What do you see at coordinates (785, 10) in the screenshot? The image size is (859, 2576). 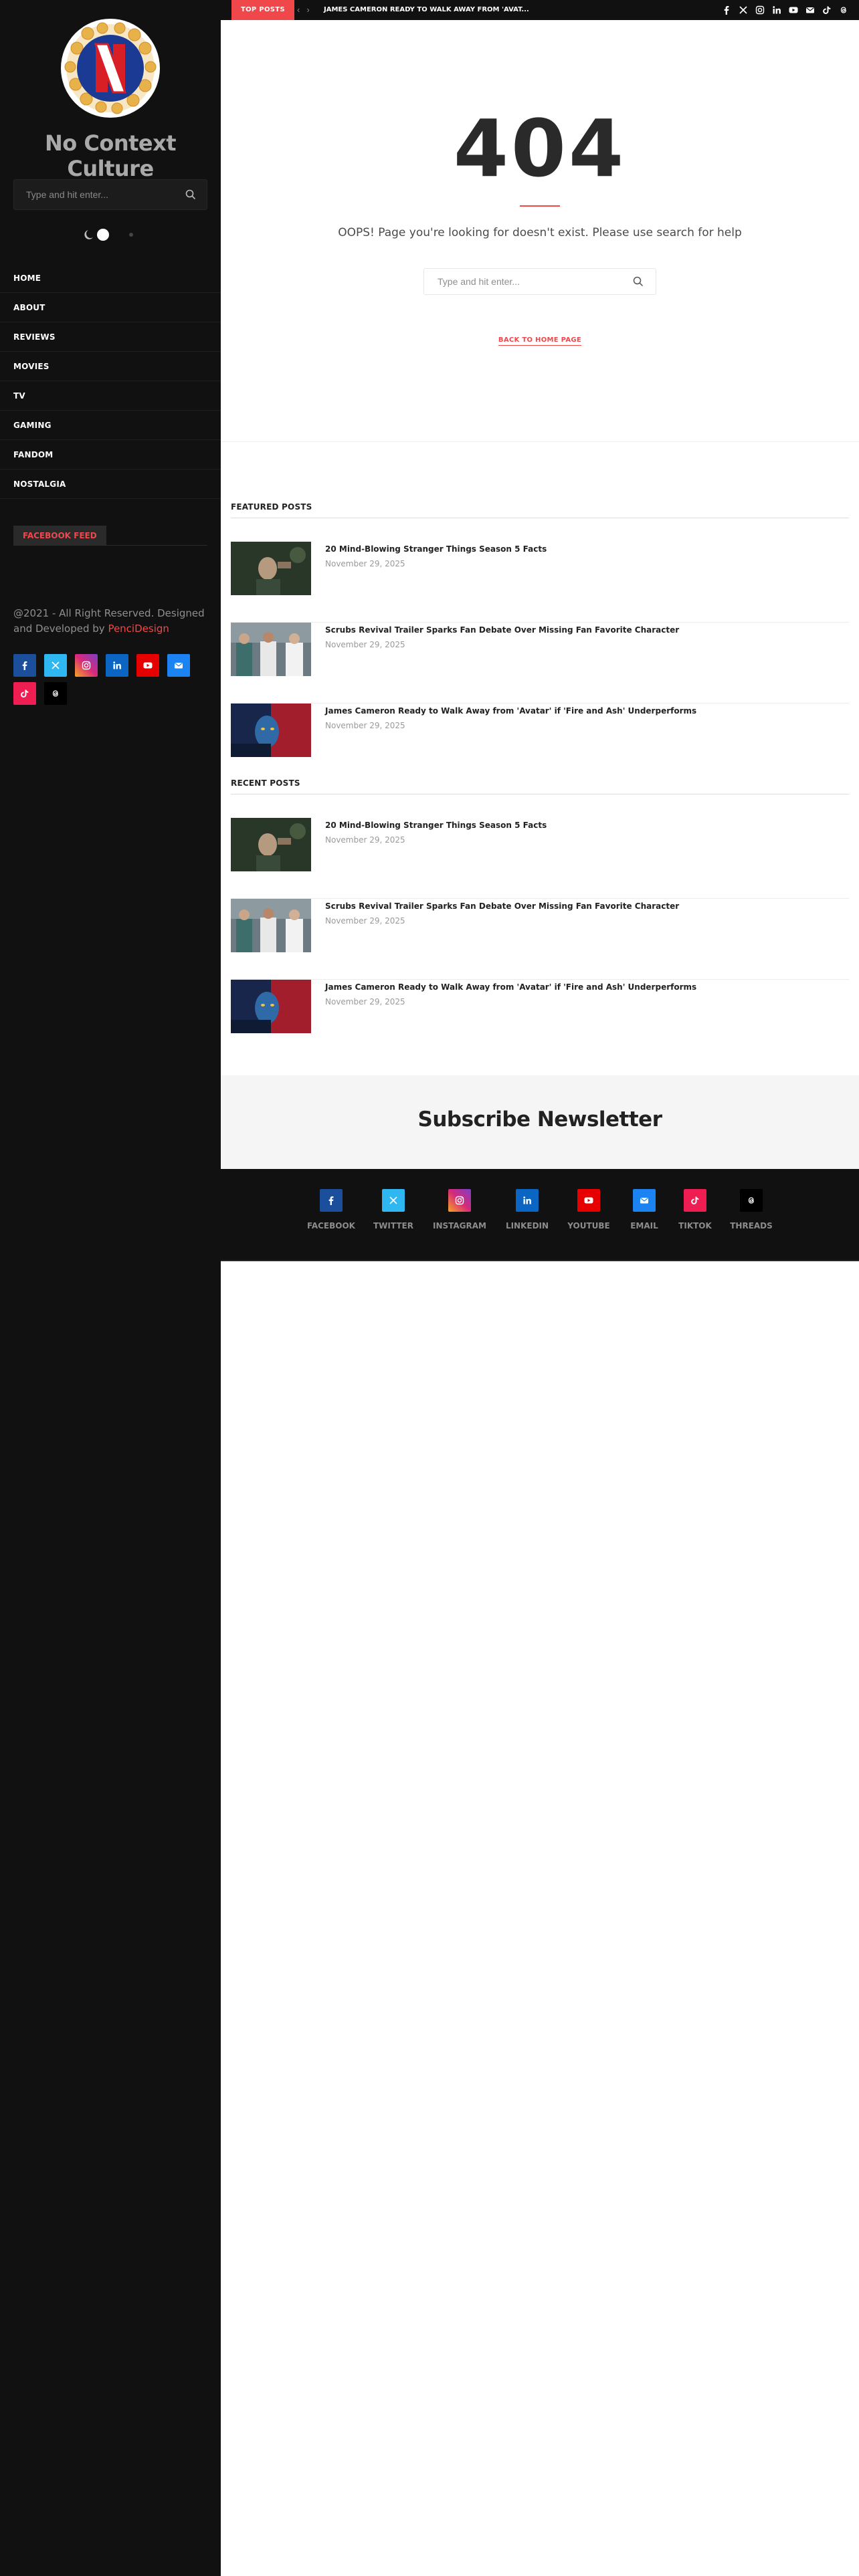 I see `topbar-social-links` at bounding box center [785, 10].